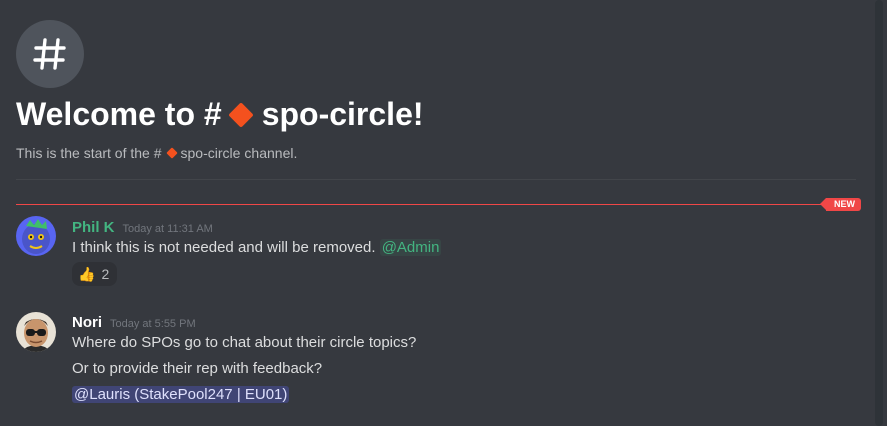 The image size is (887, 426). I want to click on timestamp: Today at 5:55 PM, so click(153, 324).